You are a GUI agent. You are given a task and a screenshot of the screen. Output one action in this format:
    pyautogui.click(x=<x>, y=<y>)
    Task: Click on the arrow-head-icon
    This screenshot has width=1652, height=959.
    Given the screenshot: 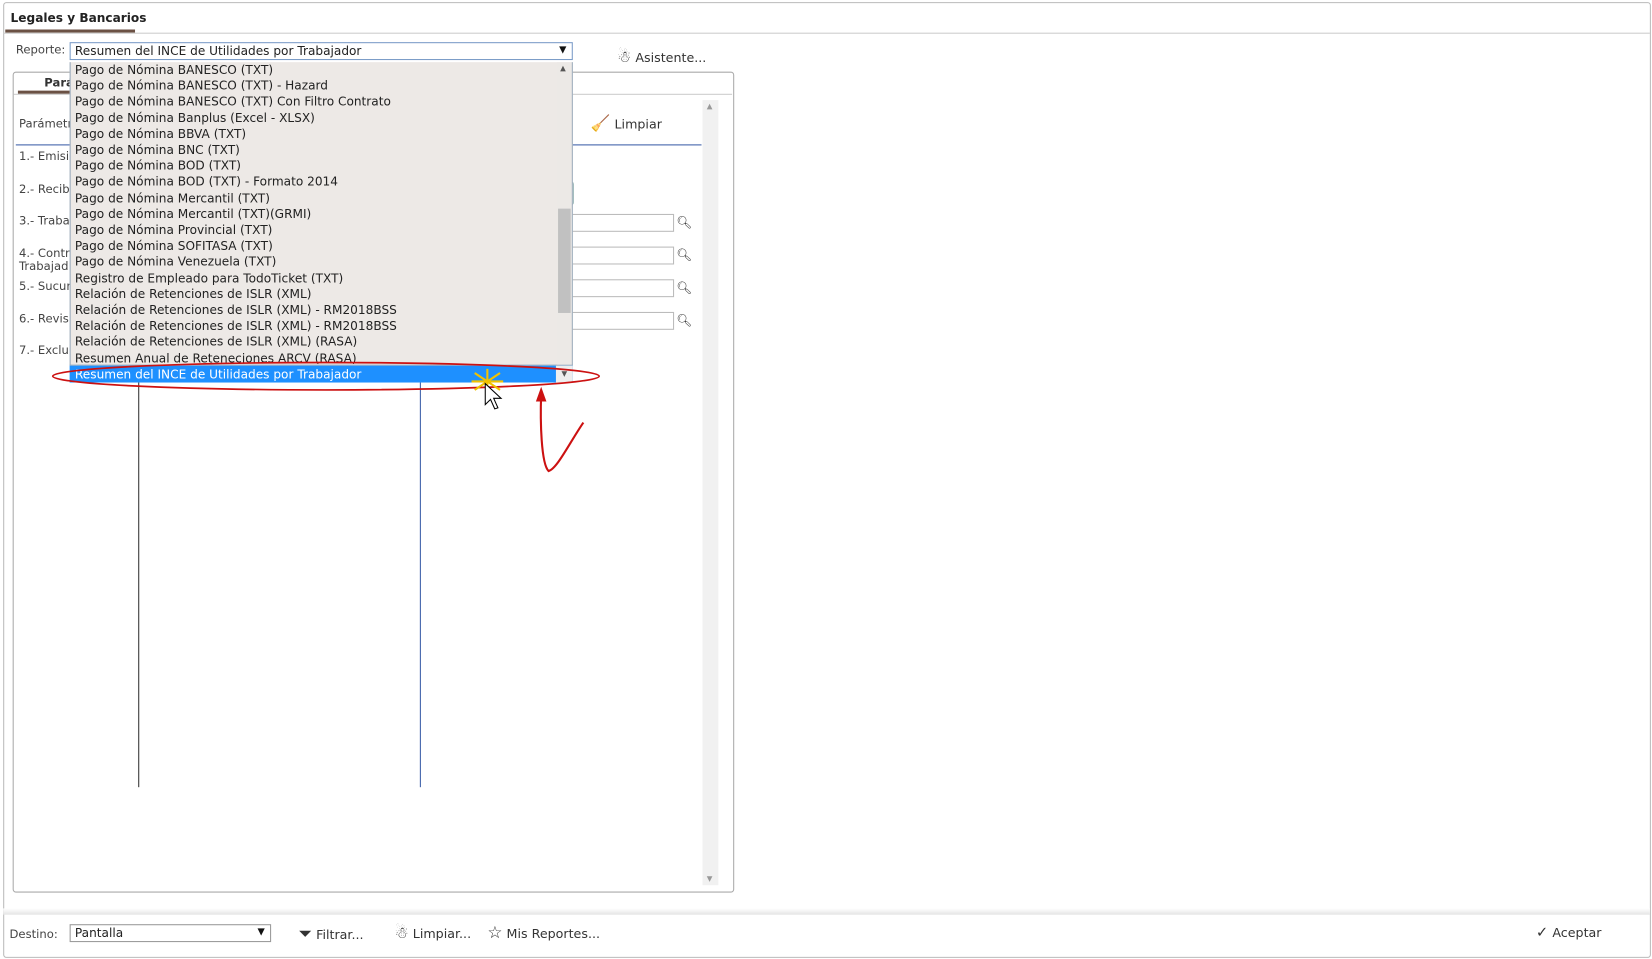 What is the action you would take?
    pyautogui.click(x=541, y=394)
    